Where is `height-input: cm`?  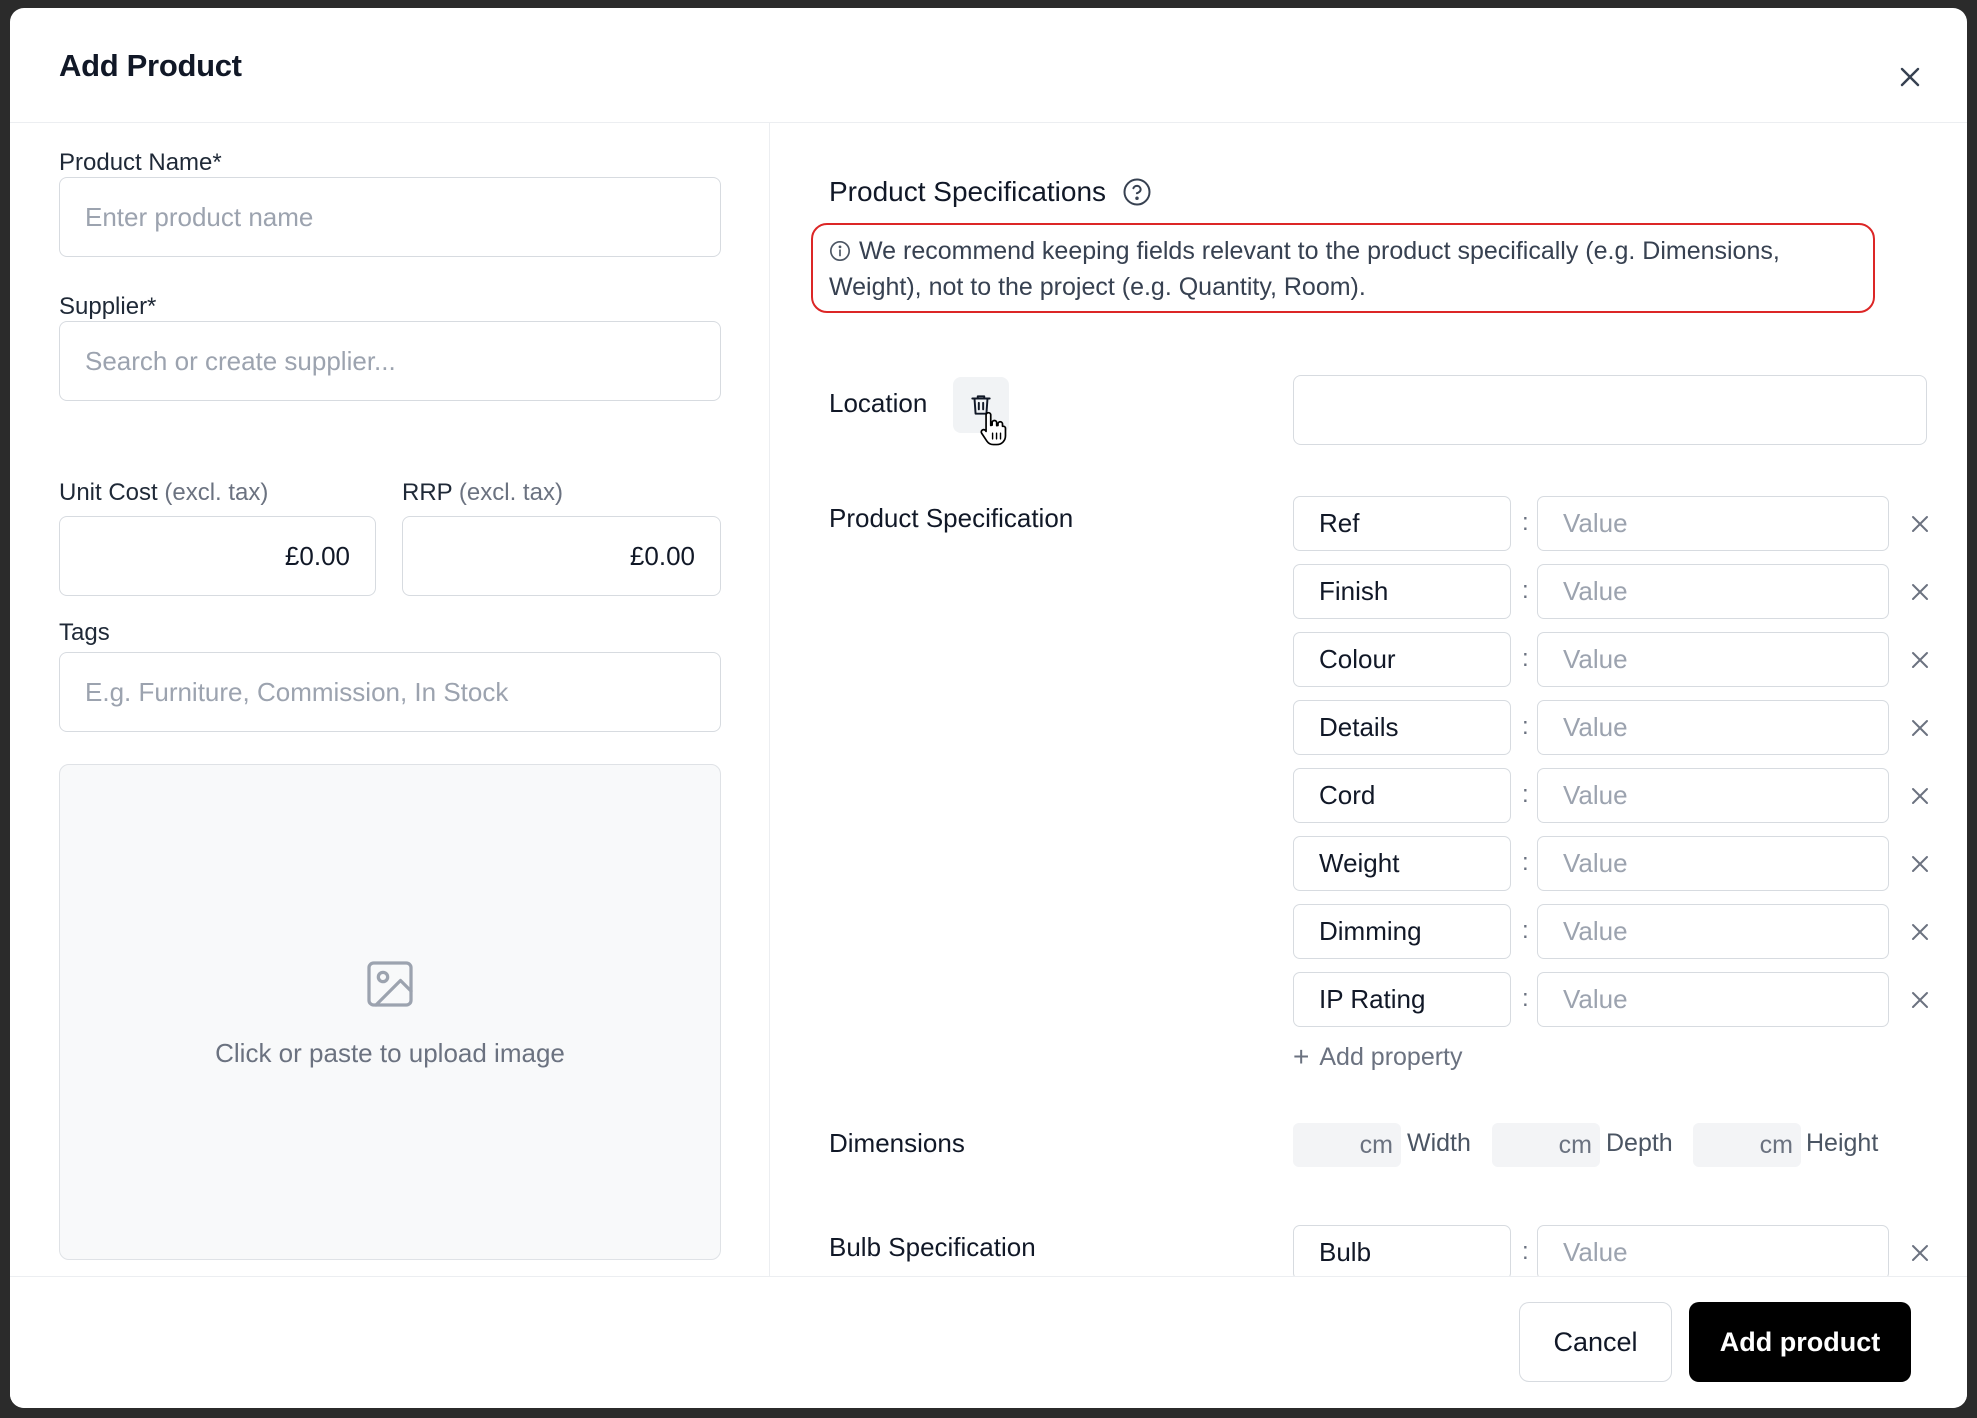 height-input: cm is located at coordinates (1747, 1145).